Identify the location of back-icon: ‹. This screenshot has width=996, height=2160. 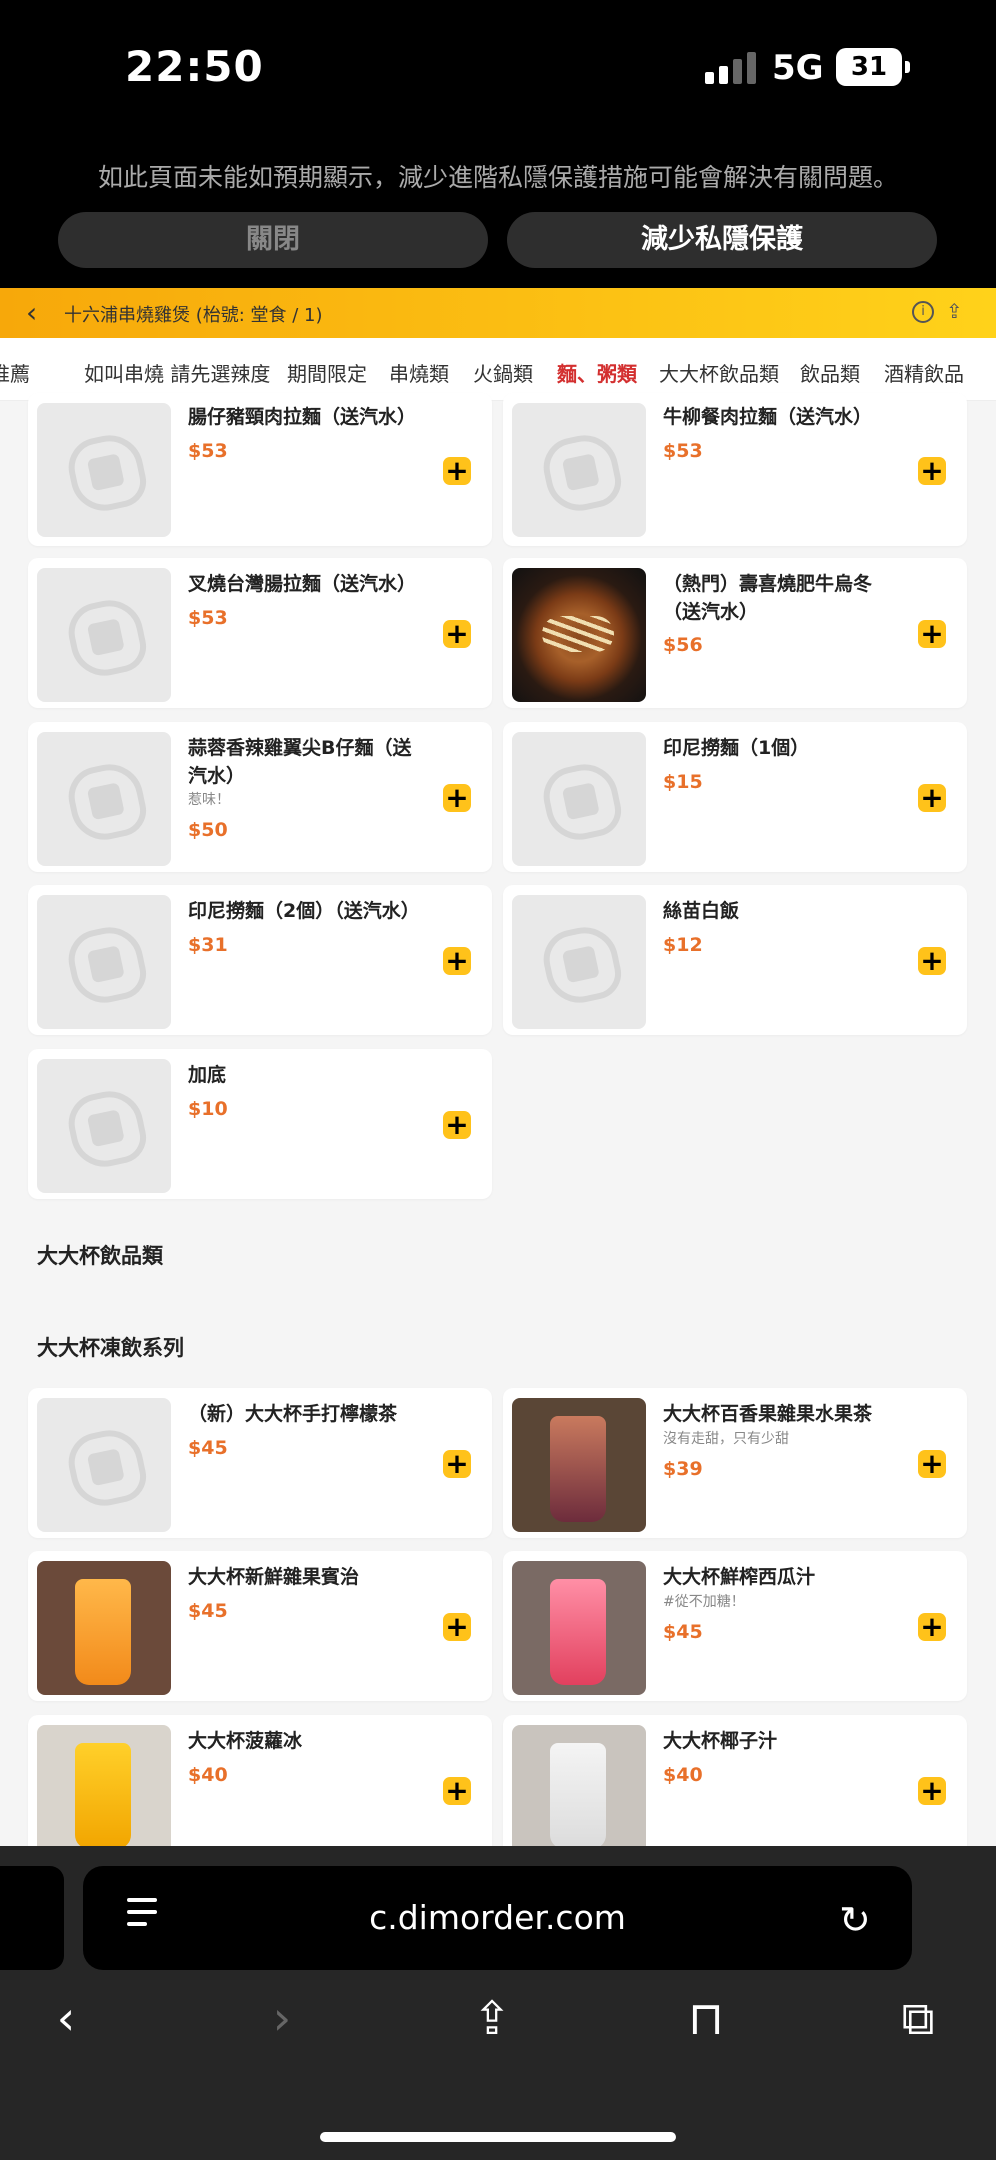
(66, 2018).